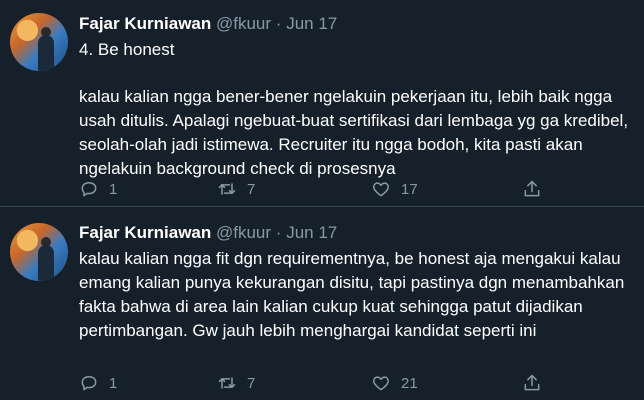  What do you see at coordinates (339, 189) in the screenshot?
I see `tweet-actions: 1 7 17` at bounding box center [339, 189].